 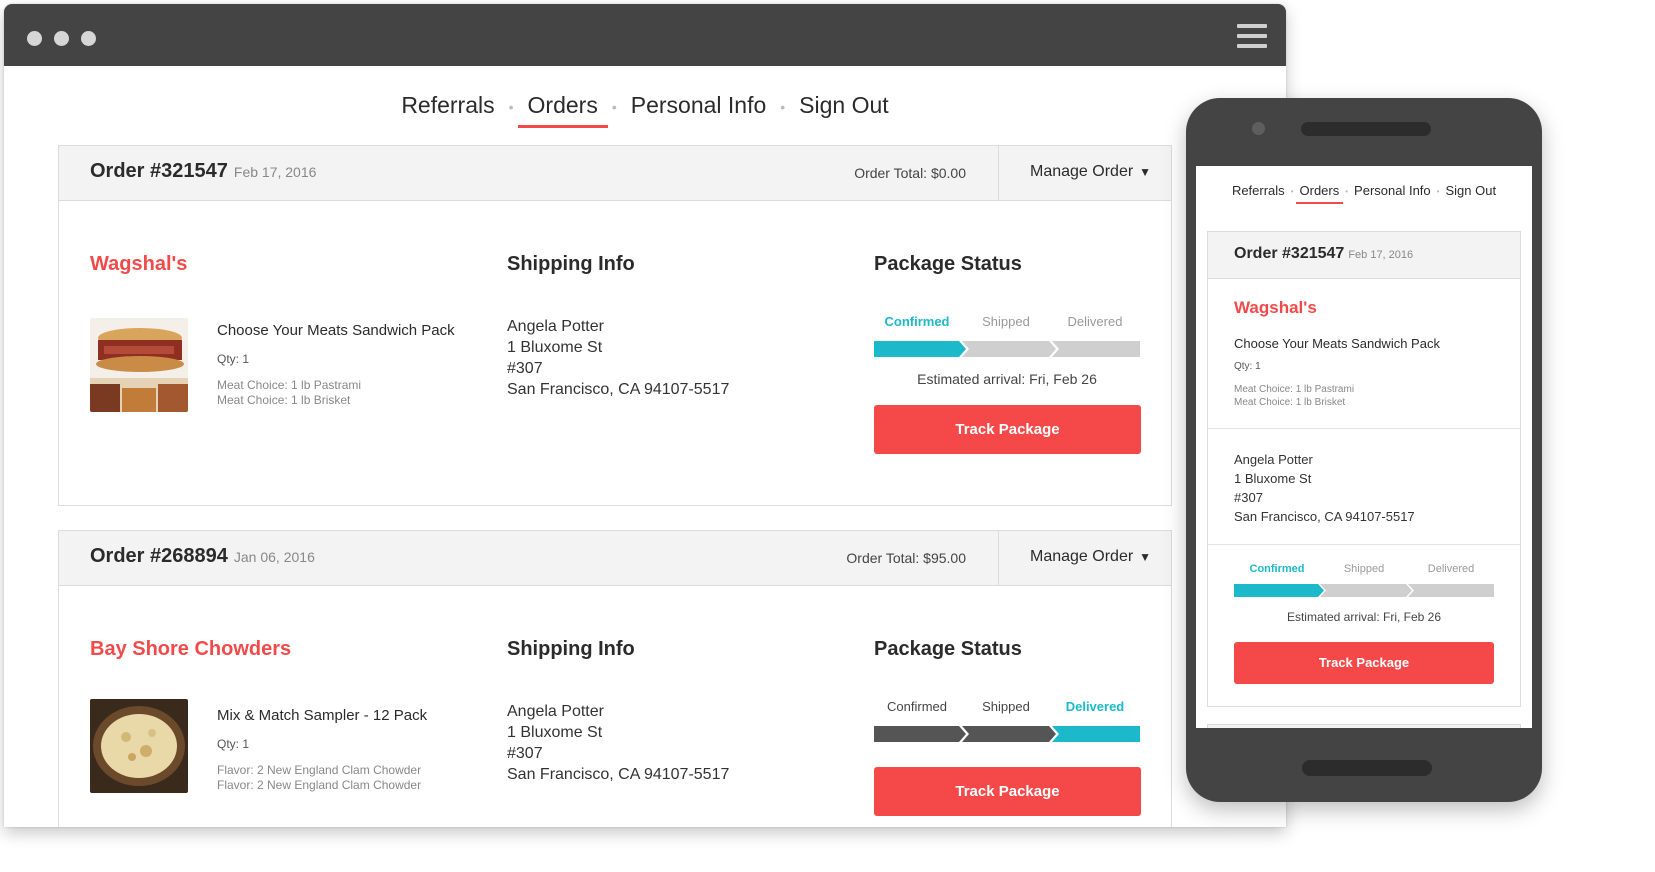 What do you see at coordinates (1258, 128) in the screenshot?
I see `phone-camera` at bounding box center [1258, 128].